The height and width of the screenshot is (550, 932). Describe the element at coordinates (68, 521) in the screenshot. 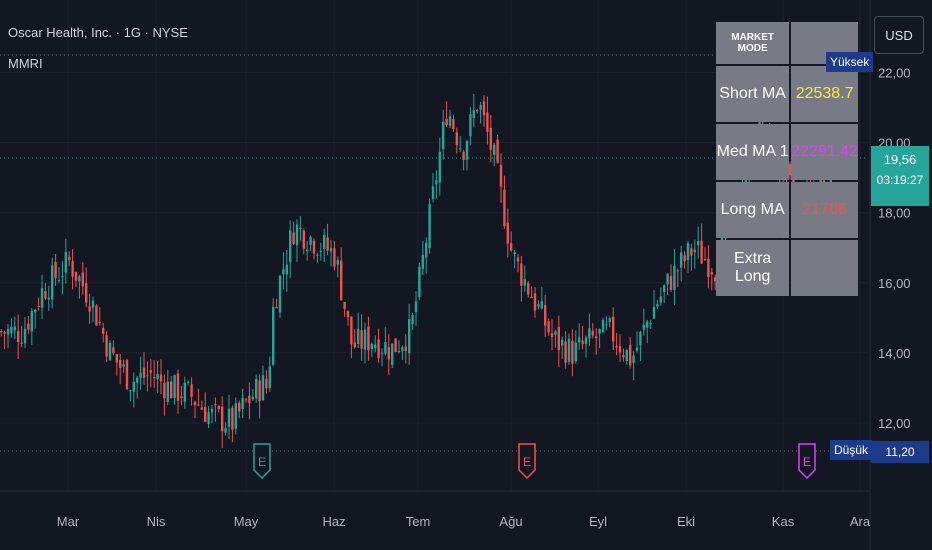

I see `x-tick-label: Mar` at that location.